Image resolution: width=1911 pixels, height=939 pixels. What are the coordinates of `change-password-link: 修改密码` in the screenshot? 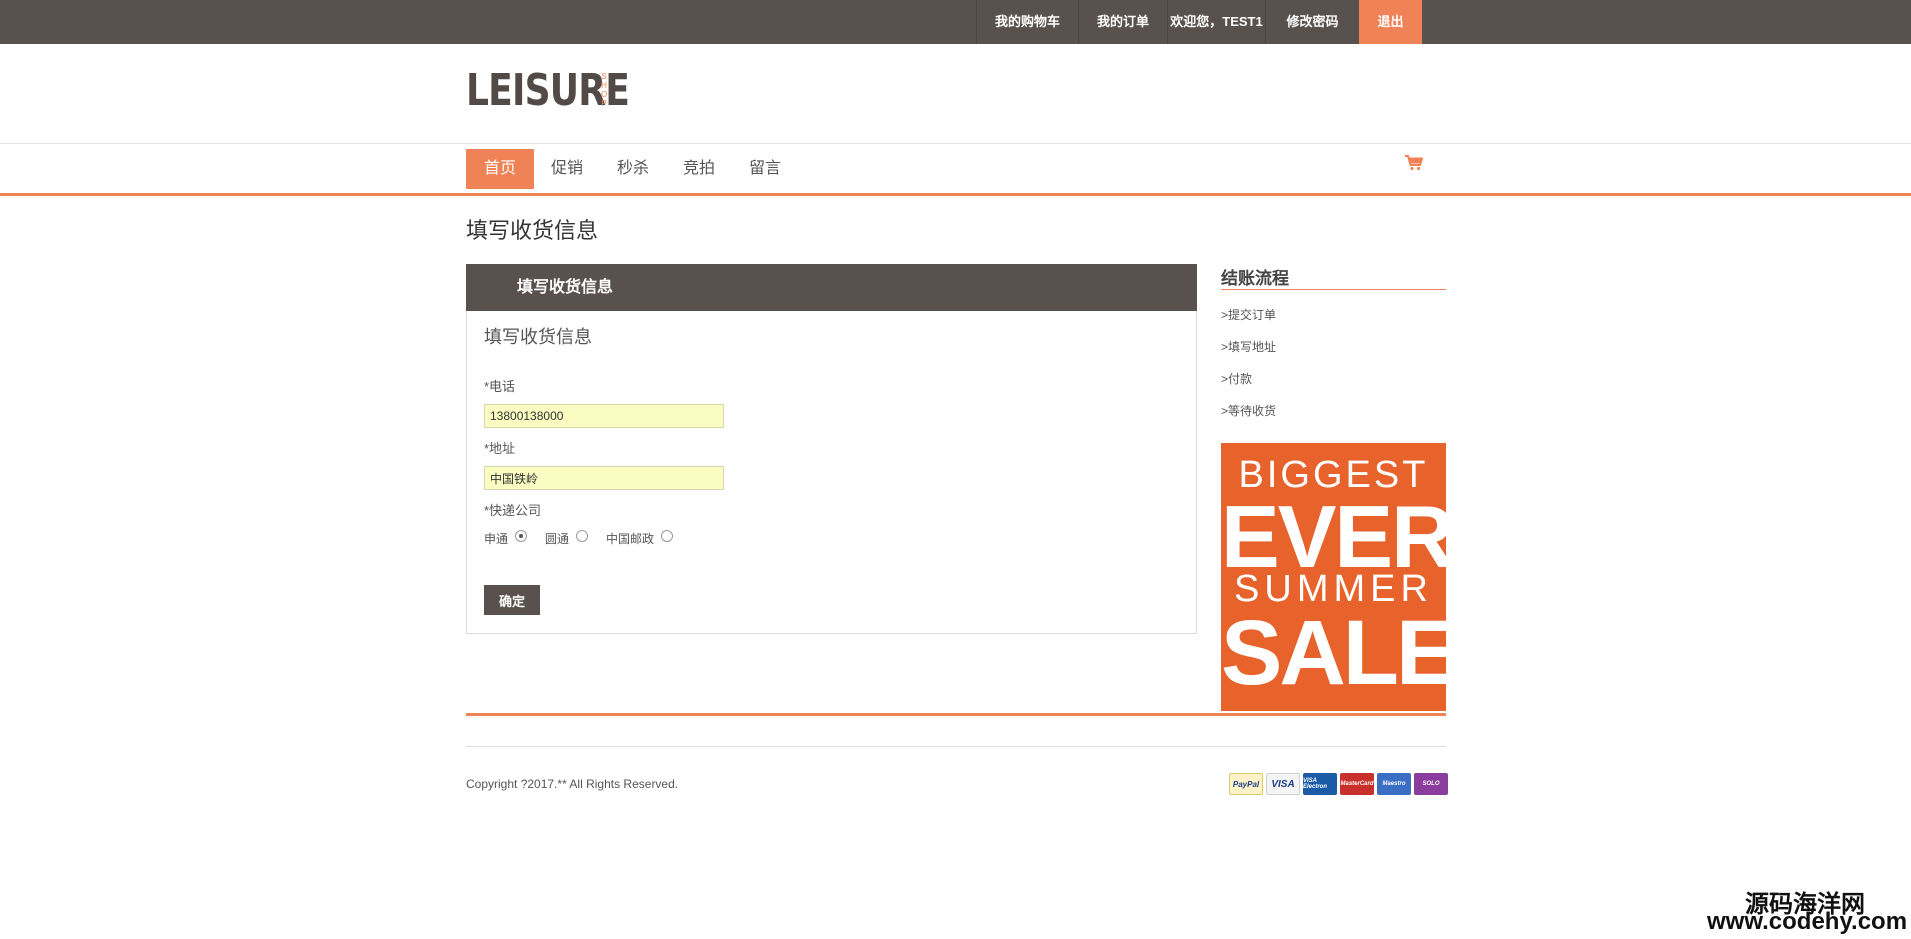 It's located at (1312, 22).